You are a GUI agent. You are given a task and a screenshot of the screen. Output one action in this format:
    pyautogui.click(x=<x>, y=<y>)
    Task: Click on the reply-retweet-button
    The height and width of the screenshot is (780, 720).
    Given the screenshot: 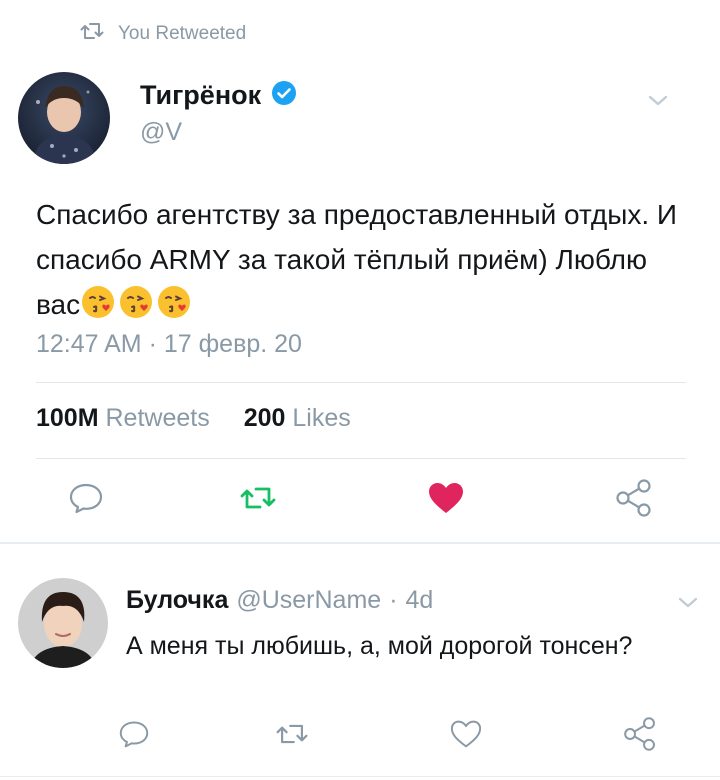 What is the action you would take?
    pyautogui.click(x=292, y=734)
    